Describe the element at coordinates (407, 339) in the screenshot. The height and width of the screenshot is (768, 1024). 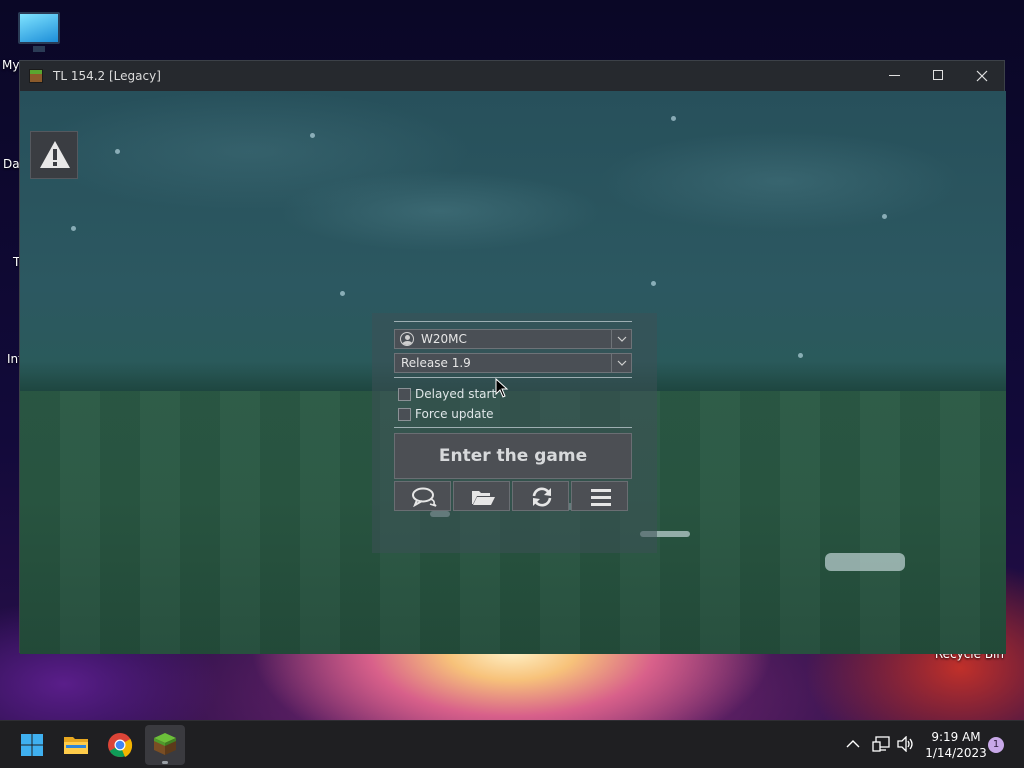
I see `user-icon` at that location.